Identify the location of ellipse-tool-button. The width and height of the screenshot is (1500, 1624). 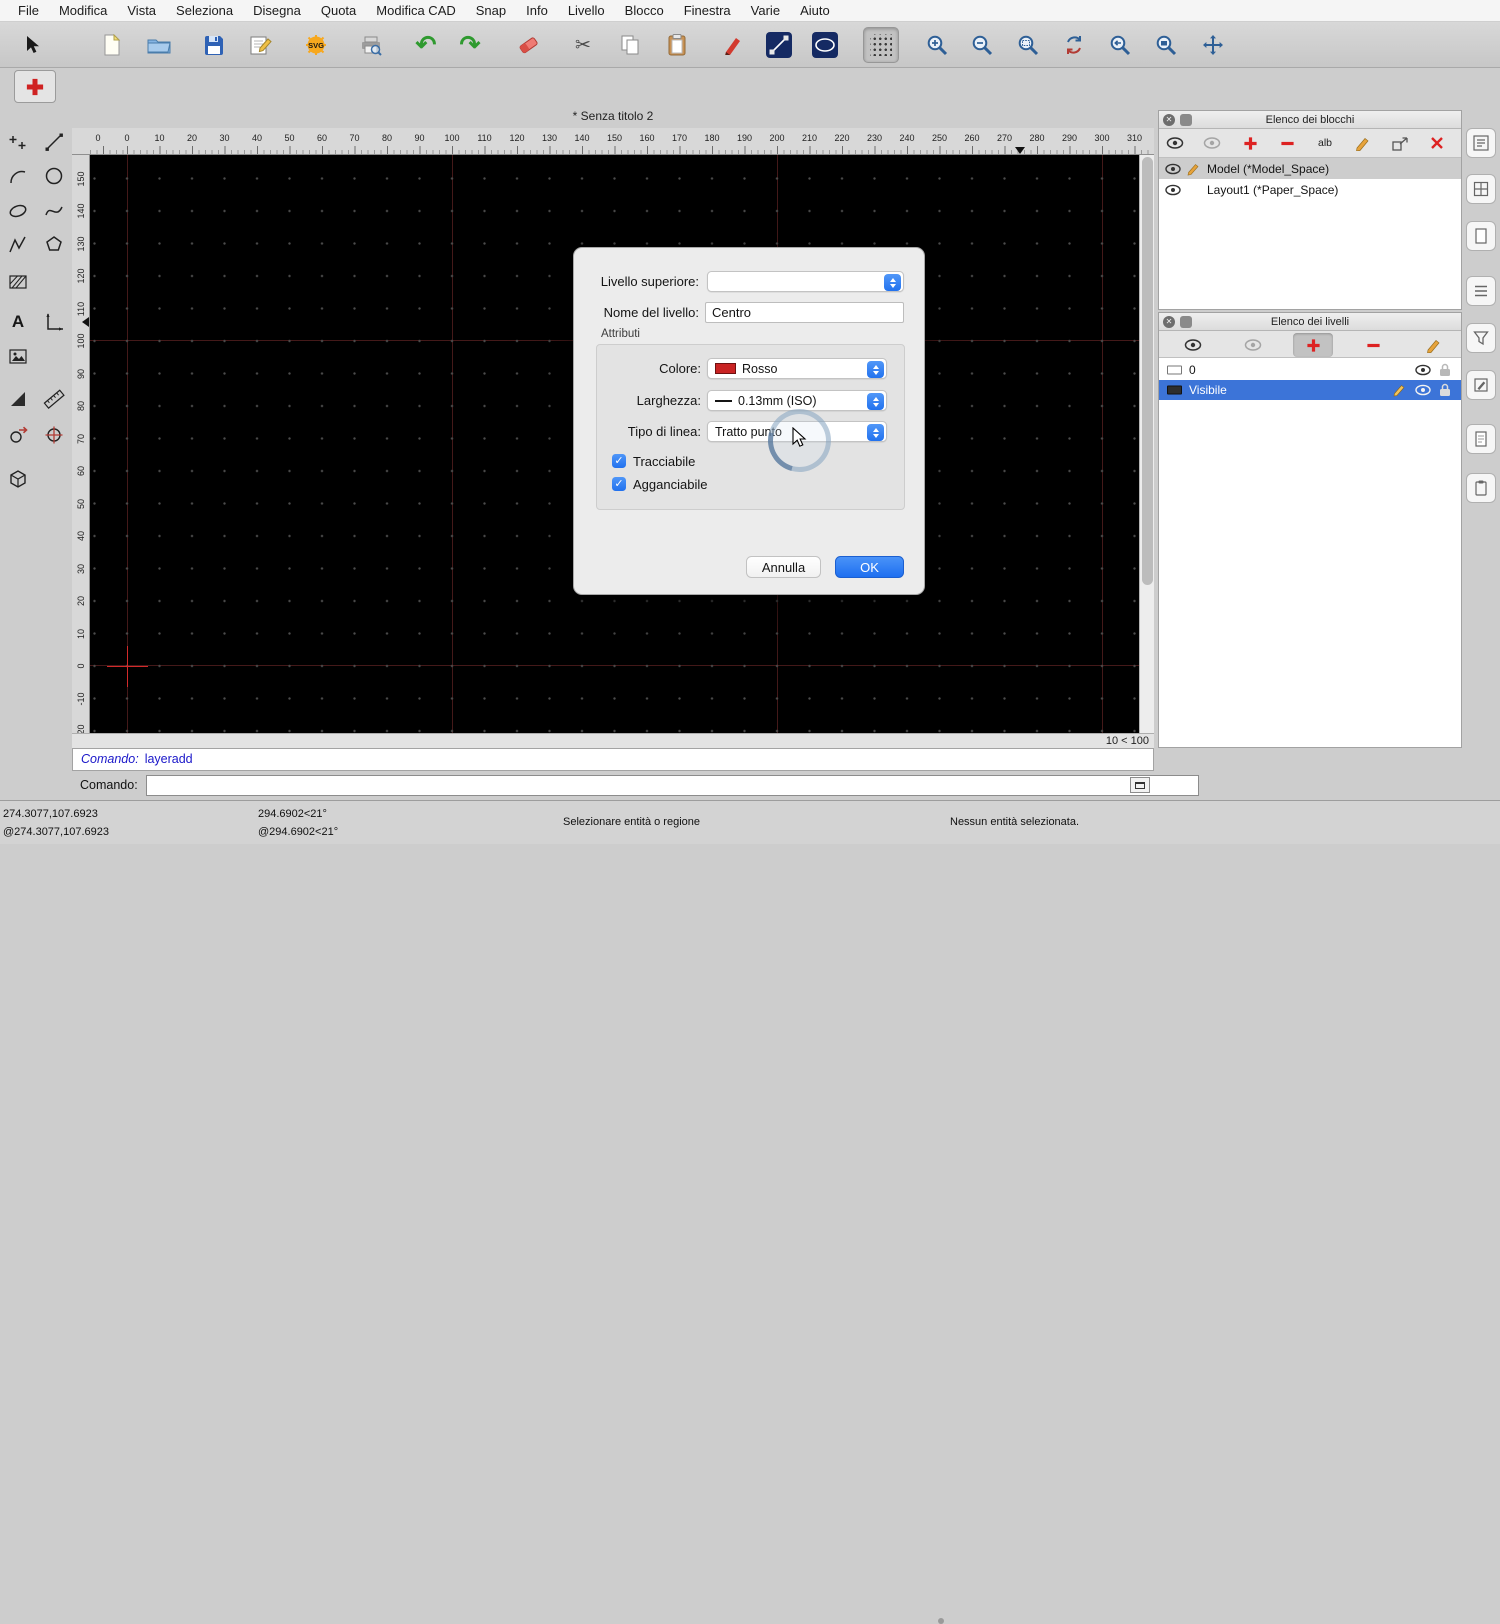
(825, 45).